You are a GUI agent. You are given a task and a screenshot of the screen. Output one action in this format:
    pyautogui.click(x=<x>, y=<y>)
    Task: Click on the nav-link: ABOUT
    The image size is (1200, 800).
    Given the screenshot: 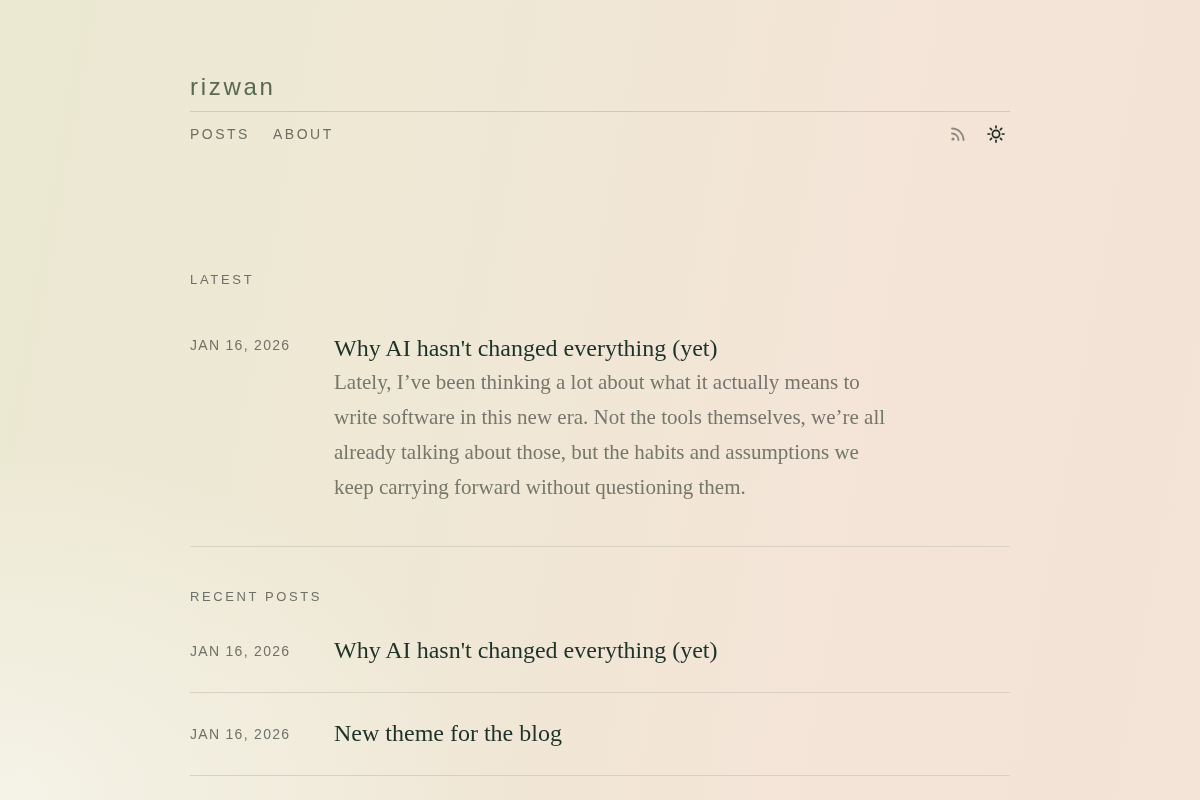 What is the action you would take?
    pyautogui.click(x=303, y=134)
    